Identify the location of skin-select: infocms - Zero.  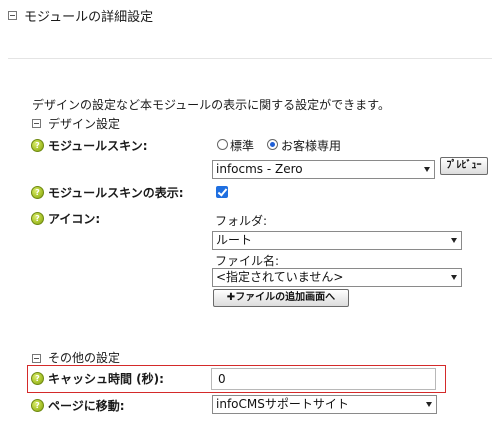
(323, 169).